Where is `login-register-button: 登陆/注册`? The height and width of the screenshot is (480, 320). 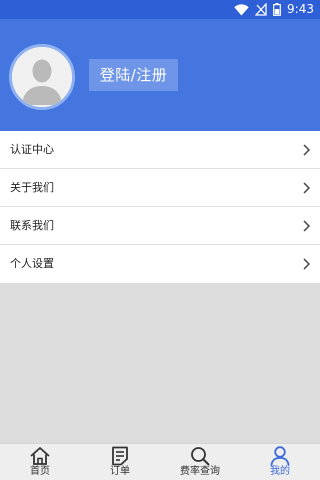
login-register-button: 登陆/注册 is located at coordinates (133, 75).